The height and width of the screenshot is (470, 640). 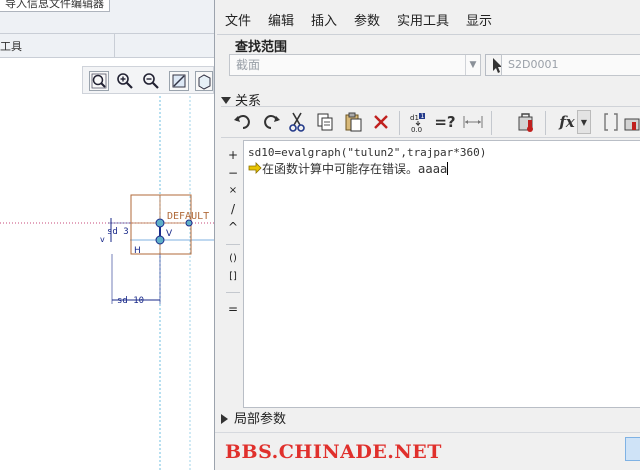 I want to click on function-icon: fx, so click(x=567, y=122).